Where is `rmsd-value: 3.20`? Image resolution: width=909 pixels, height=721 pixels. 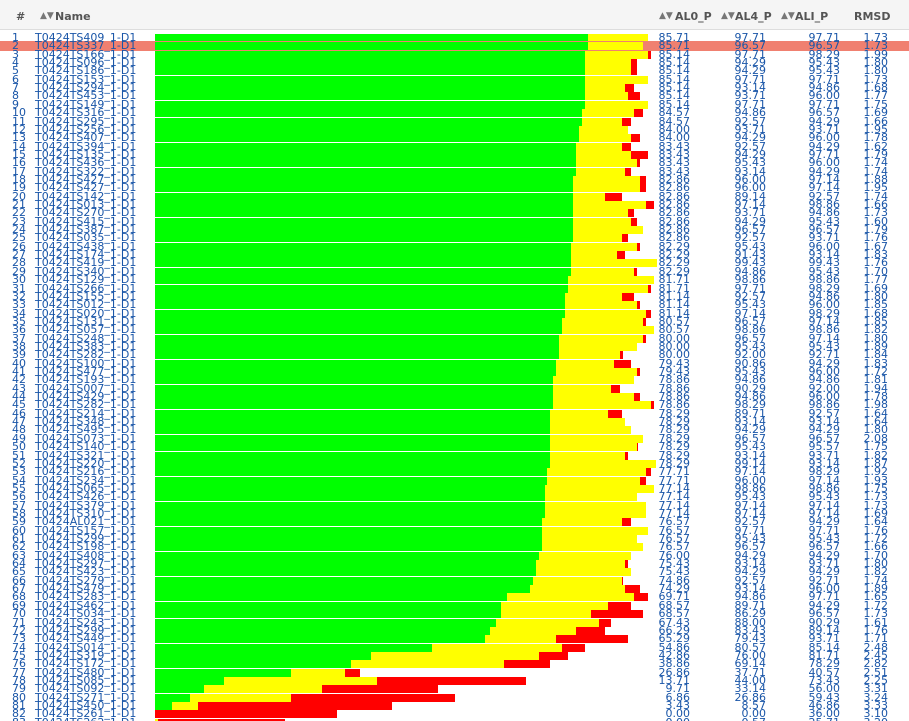
rmsd-value: 3.20 is located at coordinates (863, 718).